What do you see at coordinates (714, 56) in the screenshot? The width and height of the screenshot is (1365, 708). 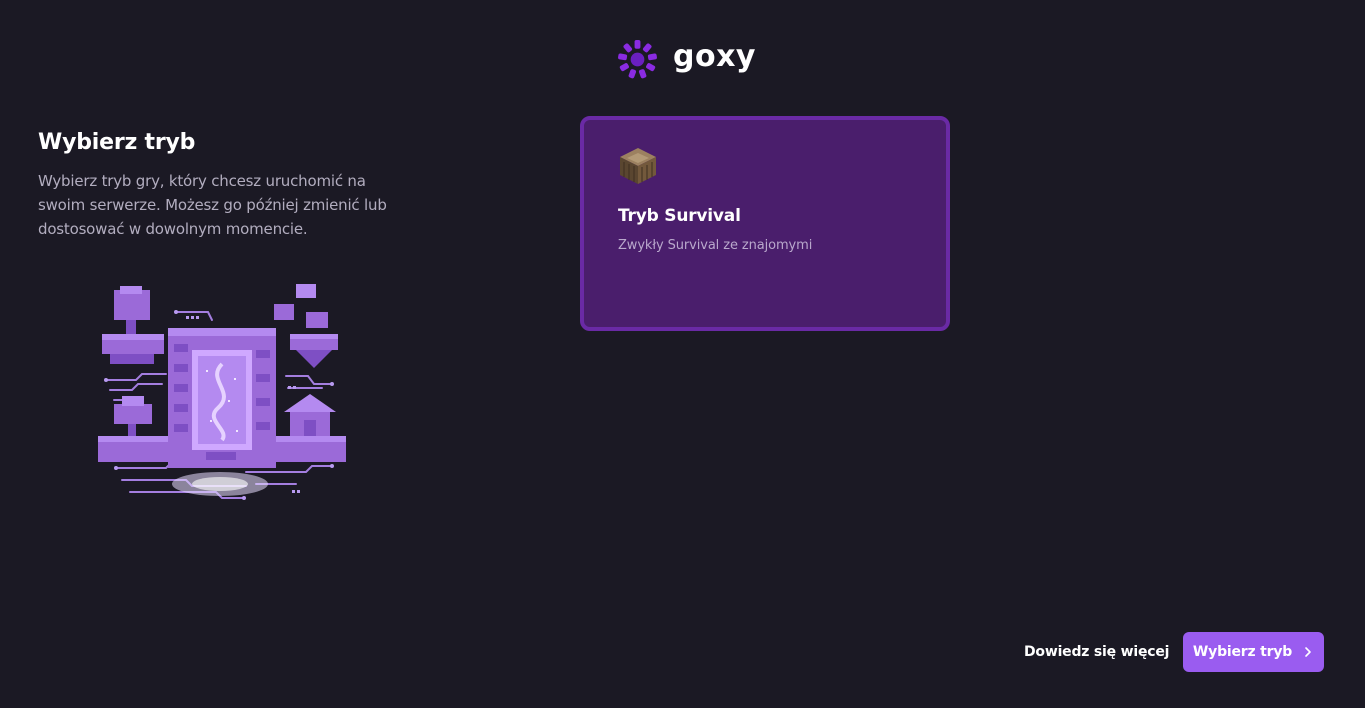 I see `brand-name: goxy` at bounding box center [714, 56].